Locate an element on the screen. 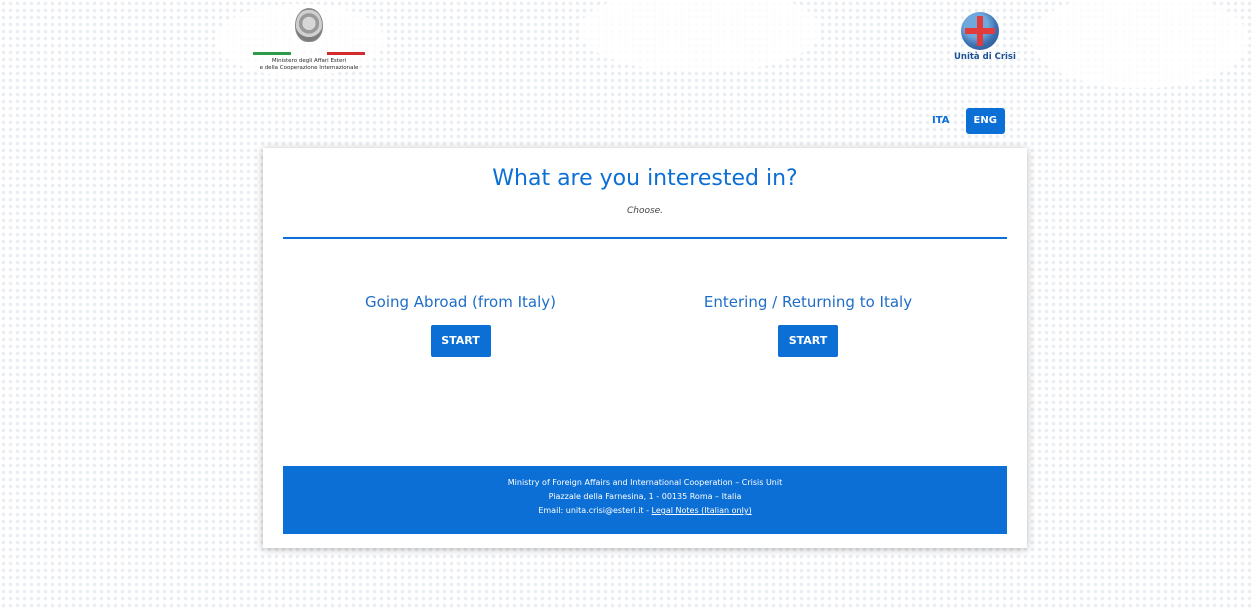 The height and width of the screenshot is (609, 1255). page-subtitle: Choose. is located at coordinates (645, 211).